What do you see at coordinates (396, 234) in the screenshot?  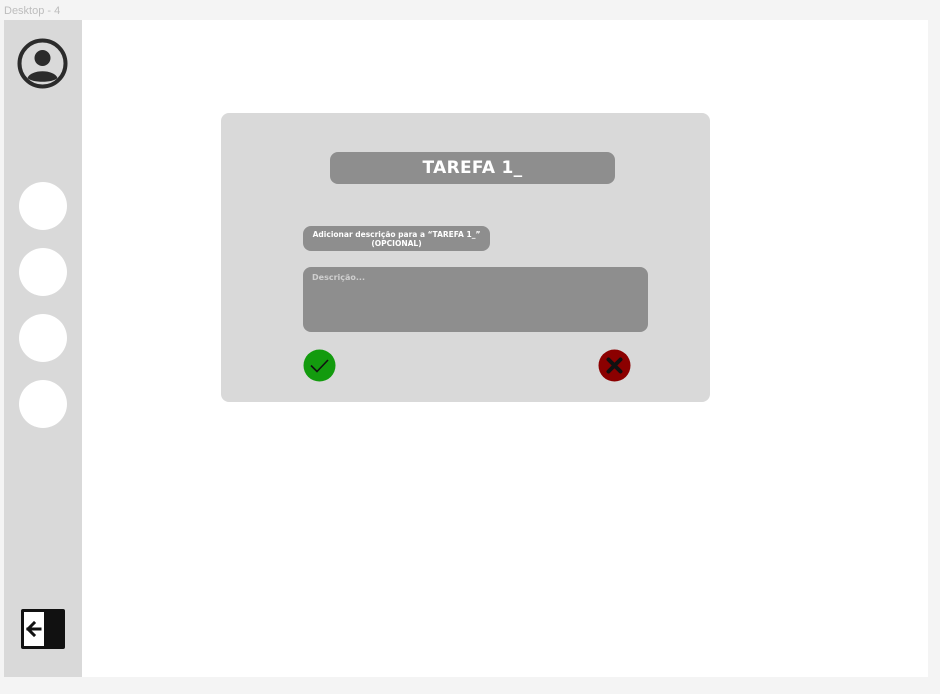 I see `description-label-line1: Adicionar descrição para a “TAREFA 1_”` at bounding box center [396, 234].